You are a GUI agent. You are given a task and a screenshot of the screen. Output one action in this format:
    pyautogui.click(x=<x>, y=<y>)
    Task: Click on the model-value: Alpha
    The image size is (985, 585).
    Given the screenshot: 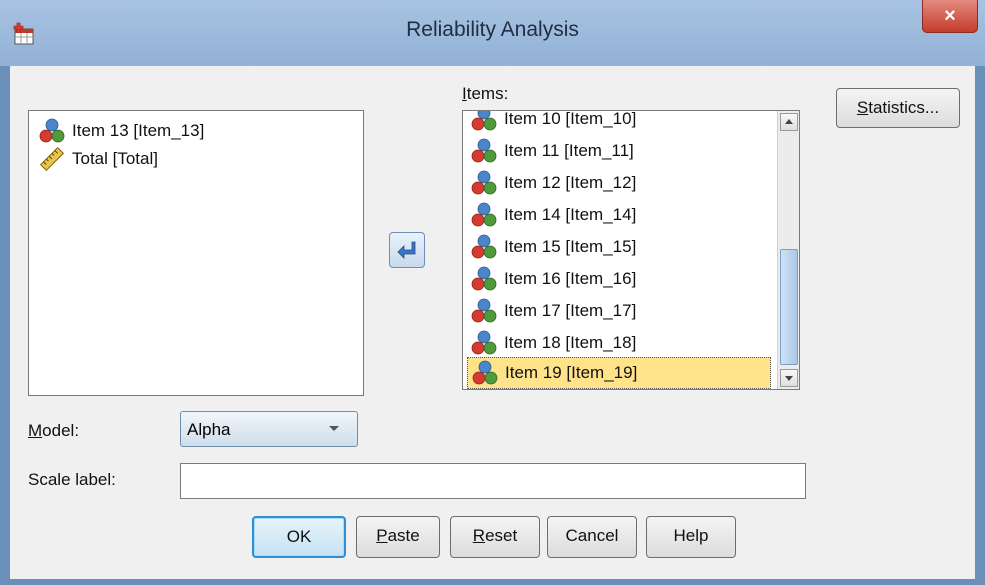 What is the action you would take?
    pyautogui.click(x=209, y=429)
    